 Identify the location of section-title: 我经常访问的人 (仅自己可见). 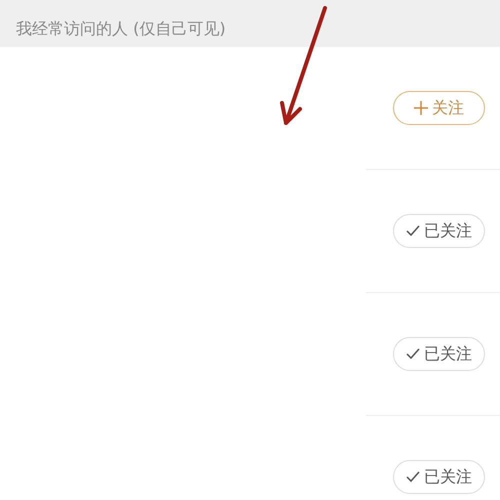
(121, 29).